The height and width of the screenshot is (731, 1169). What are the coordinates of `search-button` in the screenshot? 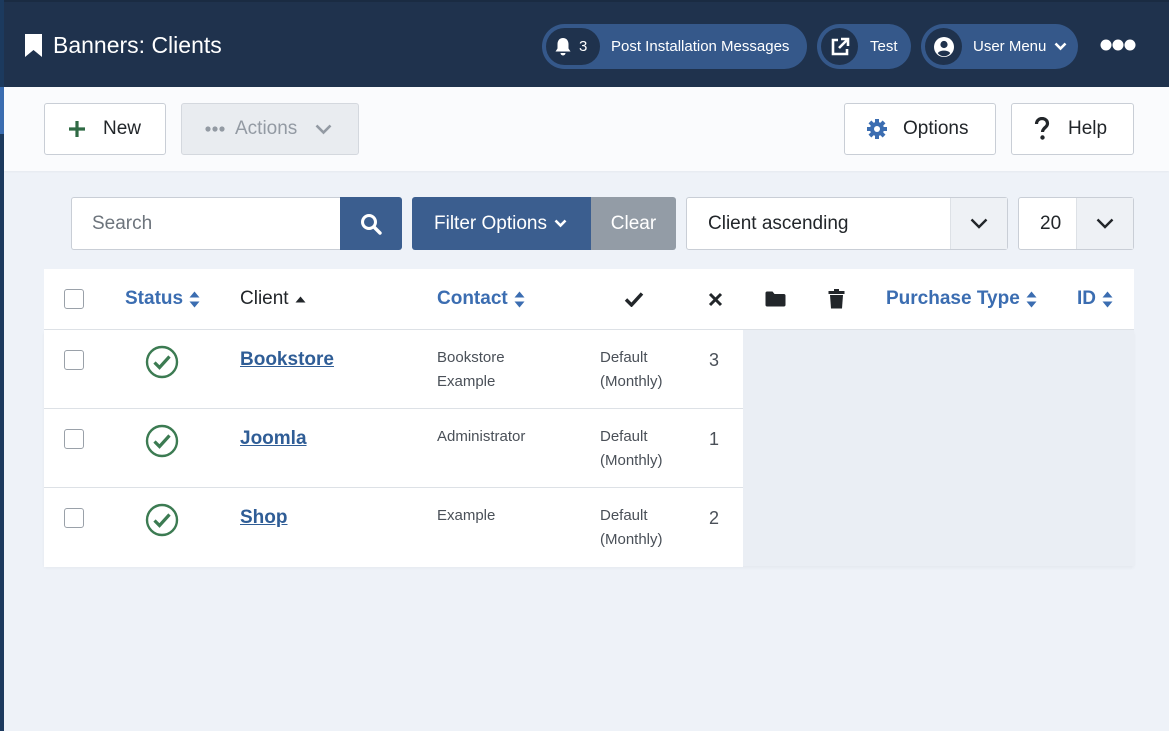 It's located at (371, 223).